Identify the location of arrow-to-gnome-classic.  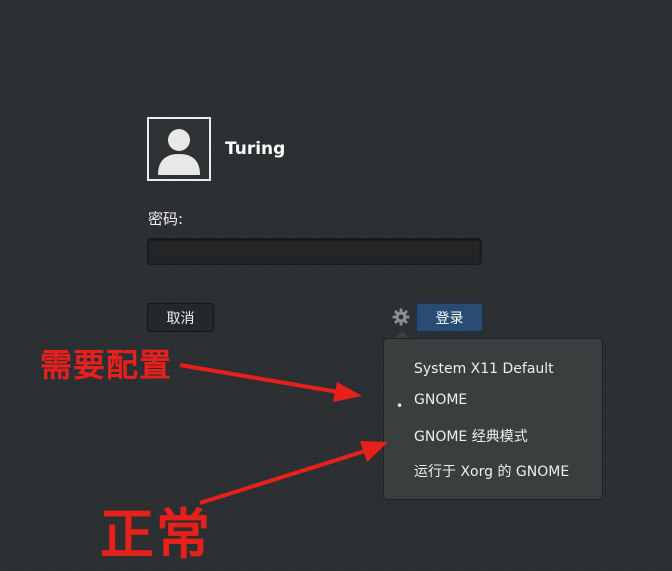
(293, 473).